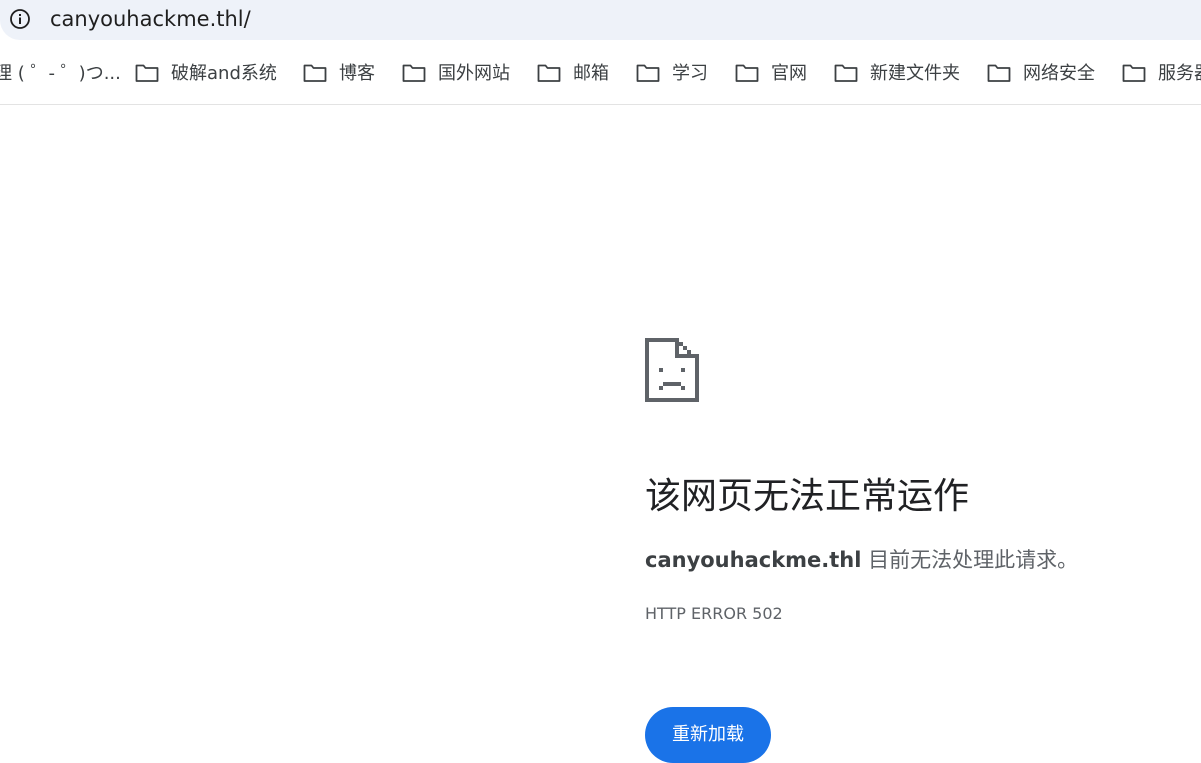 This screenshot has height=763, width=1201. What do you see at coordinates (224, 73) in the screenshot?
I see `bookmark-label: 破解and系统` at bounding box center [224, 73].